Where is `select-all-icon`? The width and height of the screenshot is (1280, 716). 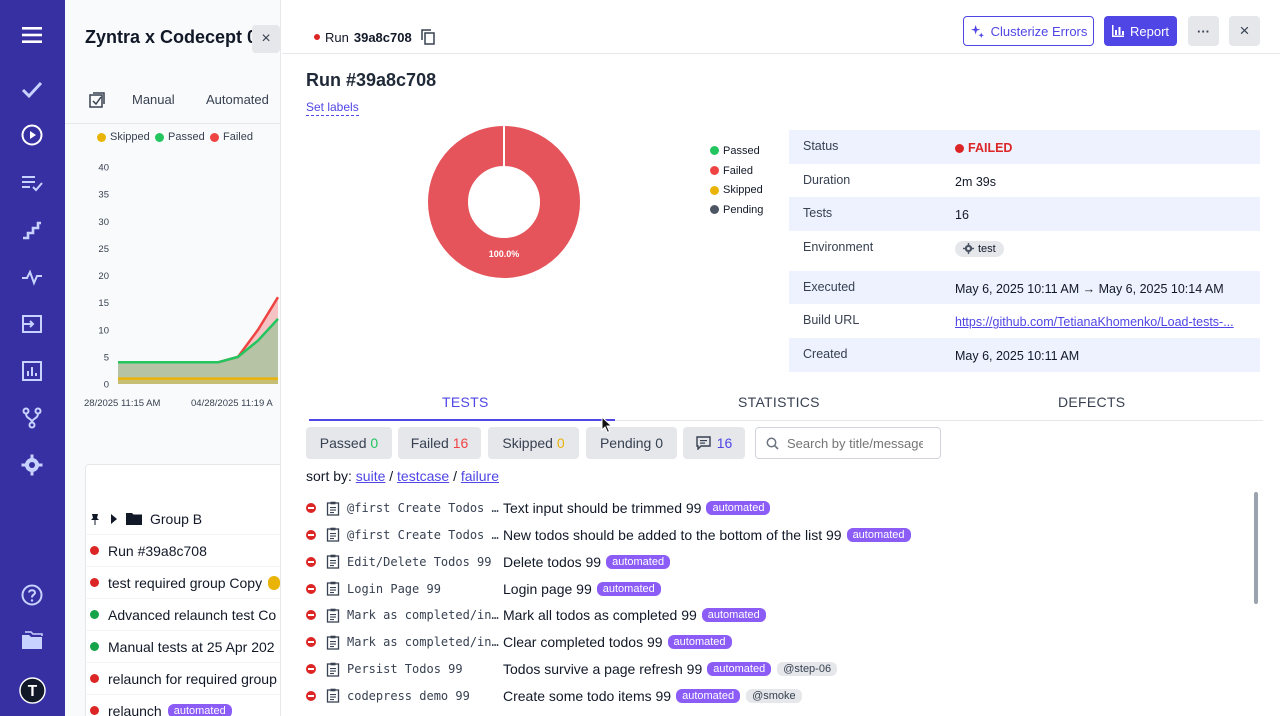 select-all-icon is located at coordinates (97, 100).